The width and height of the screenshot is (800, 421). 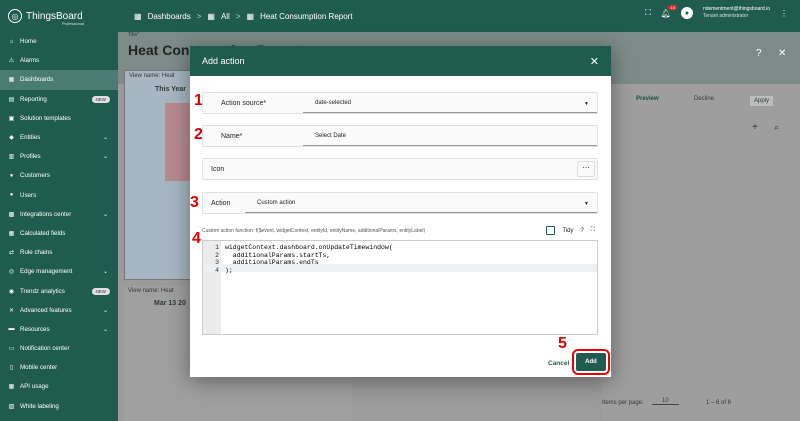 What do you see at coordinates (421, 203) in the screenshot?
I see `action-value: Custom action` at bounding box center [421, 203].